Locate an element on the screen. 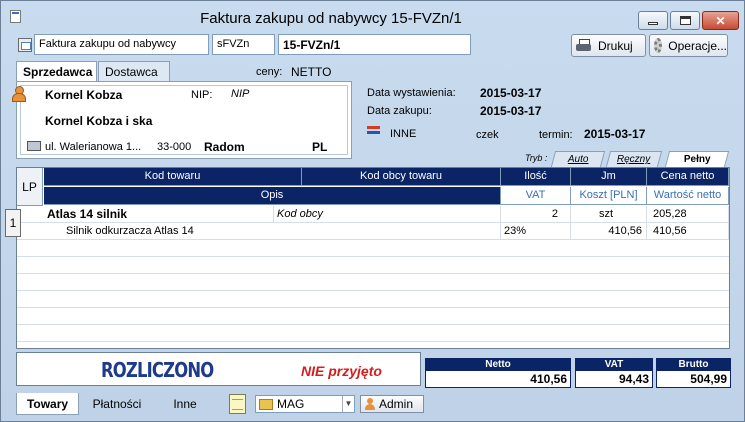  issue-date-value: 2015-03-17 is located at coordinates (510, 93).